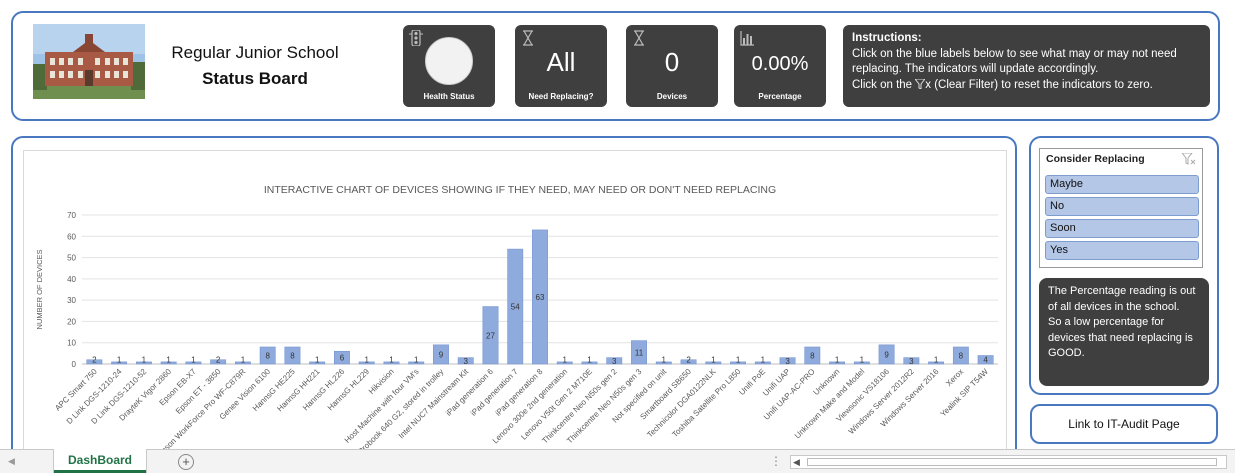 This screenshot has width=1235, height=473. I want to click on slicer-item-yes: Yes, so click(1122, 250).